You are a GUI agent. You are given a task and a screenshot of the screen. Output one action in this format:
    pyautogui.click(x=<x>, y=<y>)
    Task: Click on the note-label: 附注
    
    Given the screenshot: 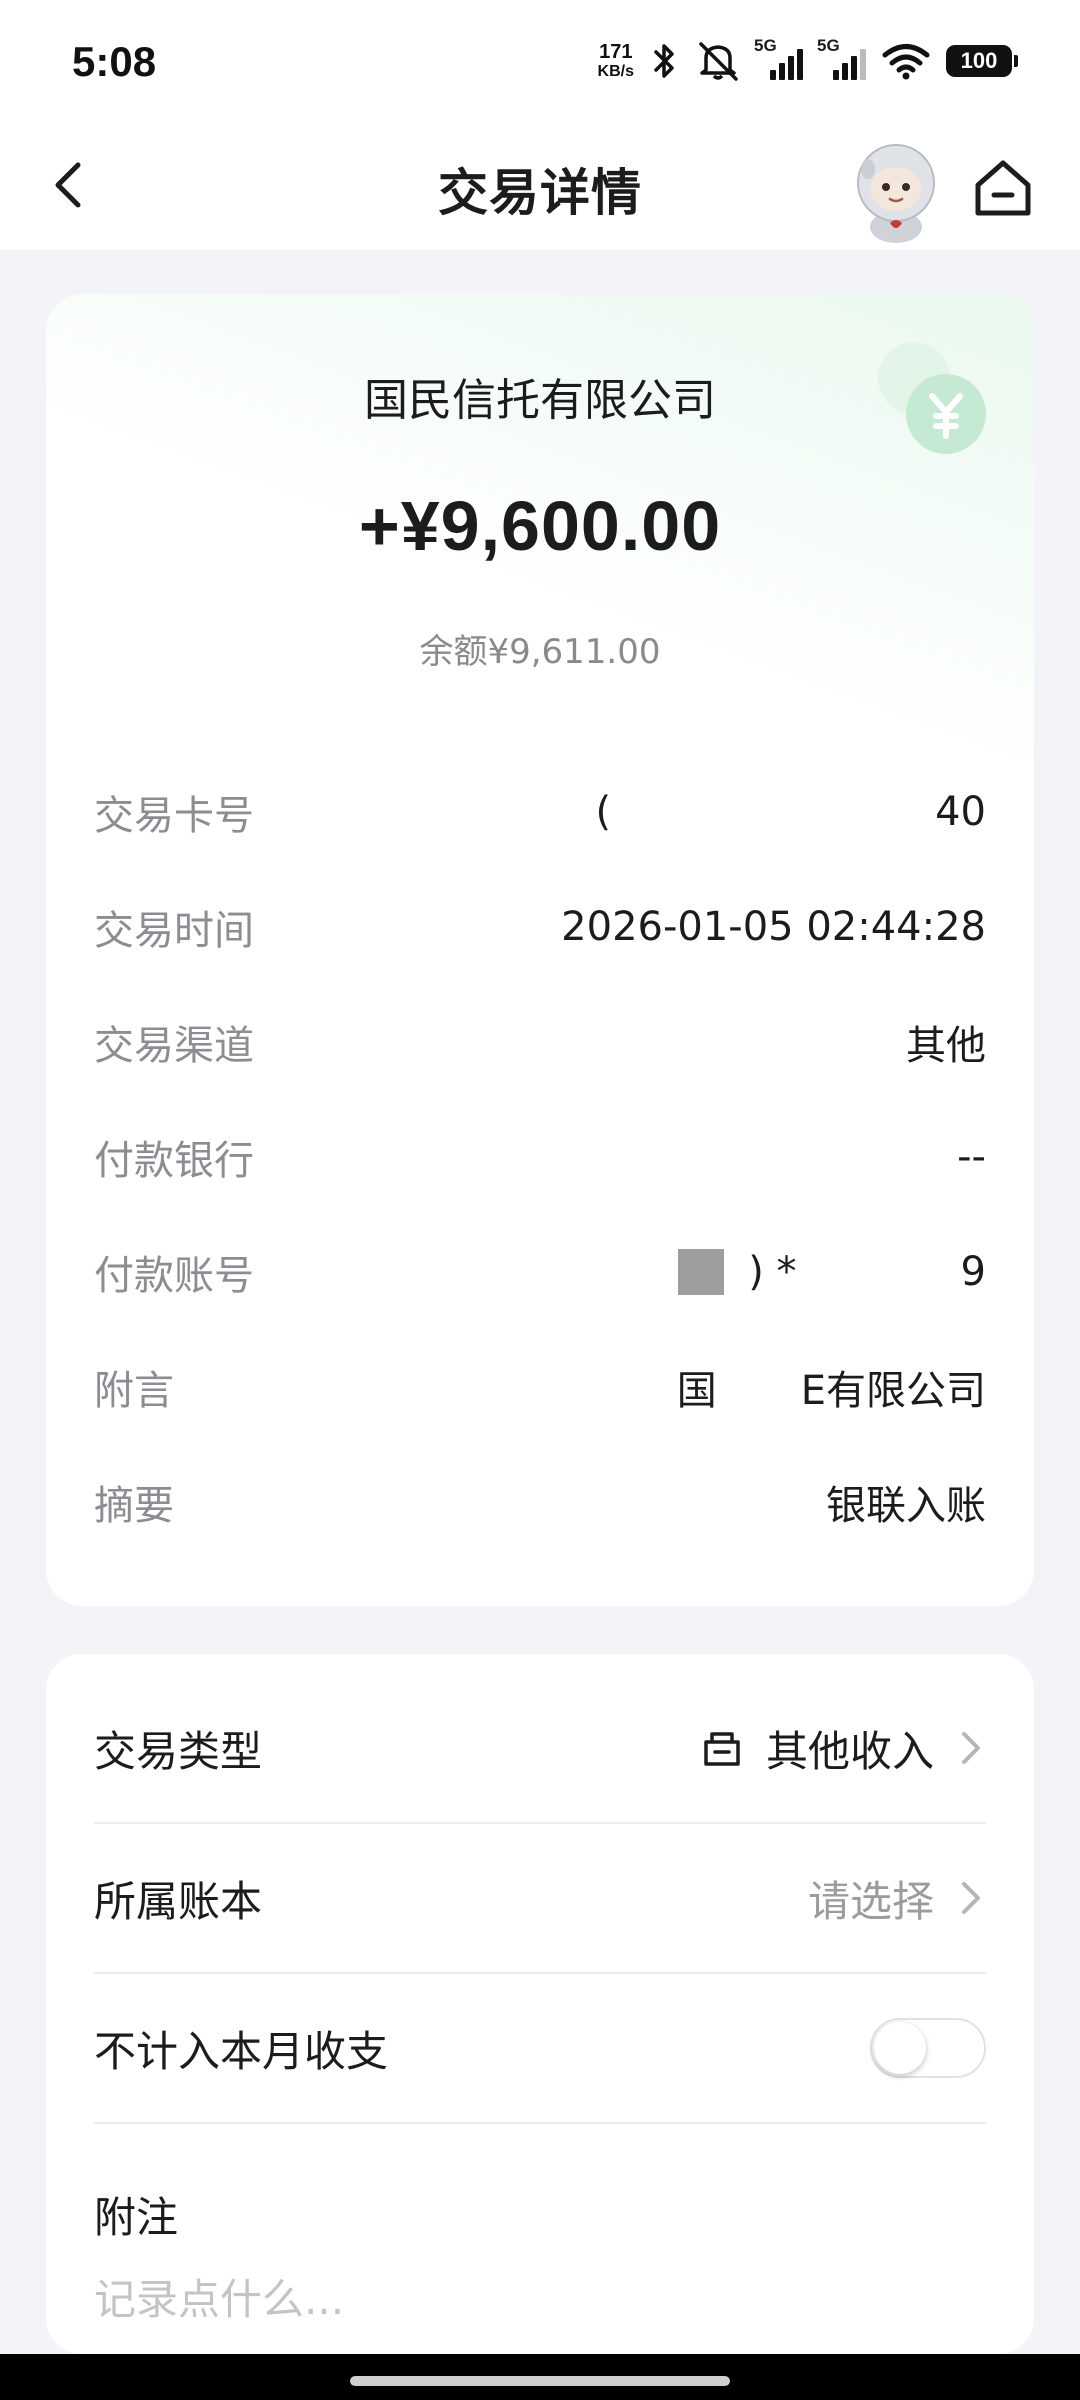 What is the action you would take?
    pyautogui.click(x=136, y=2217)
    